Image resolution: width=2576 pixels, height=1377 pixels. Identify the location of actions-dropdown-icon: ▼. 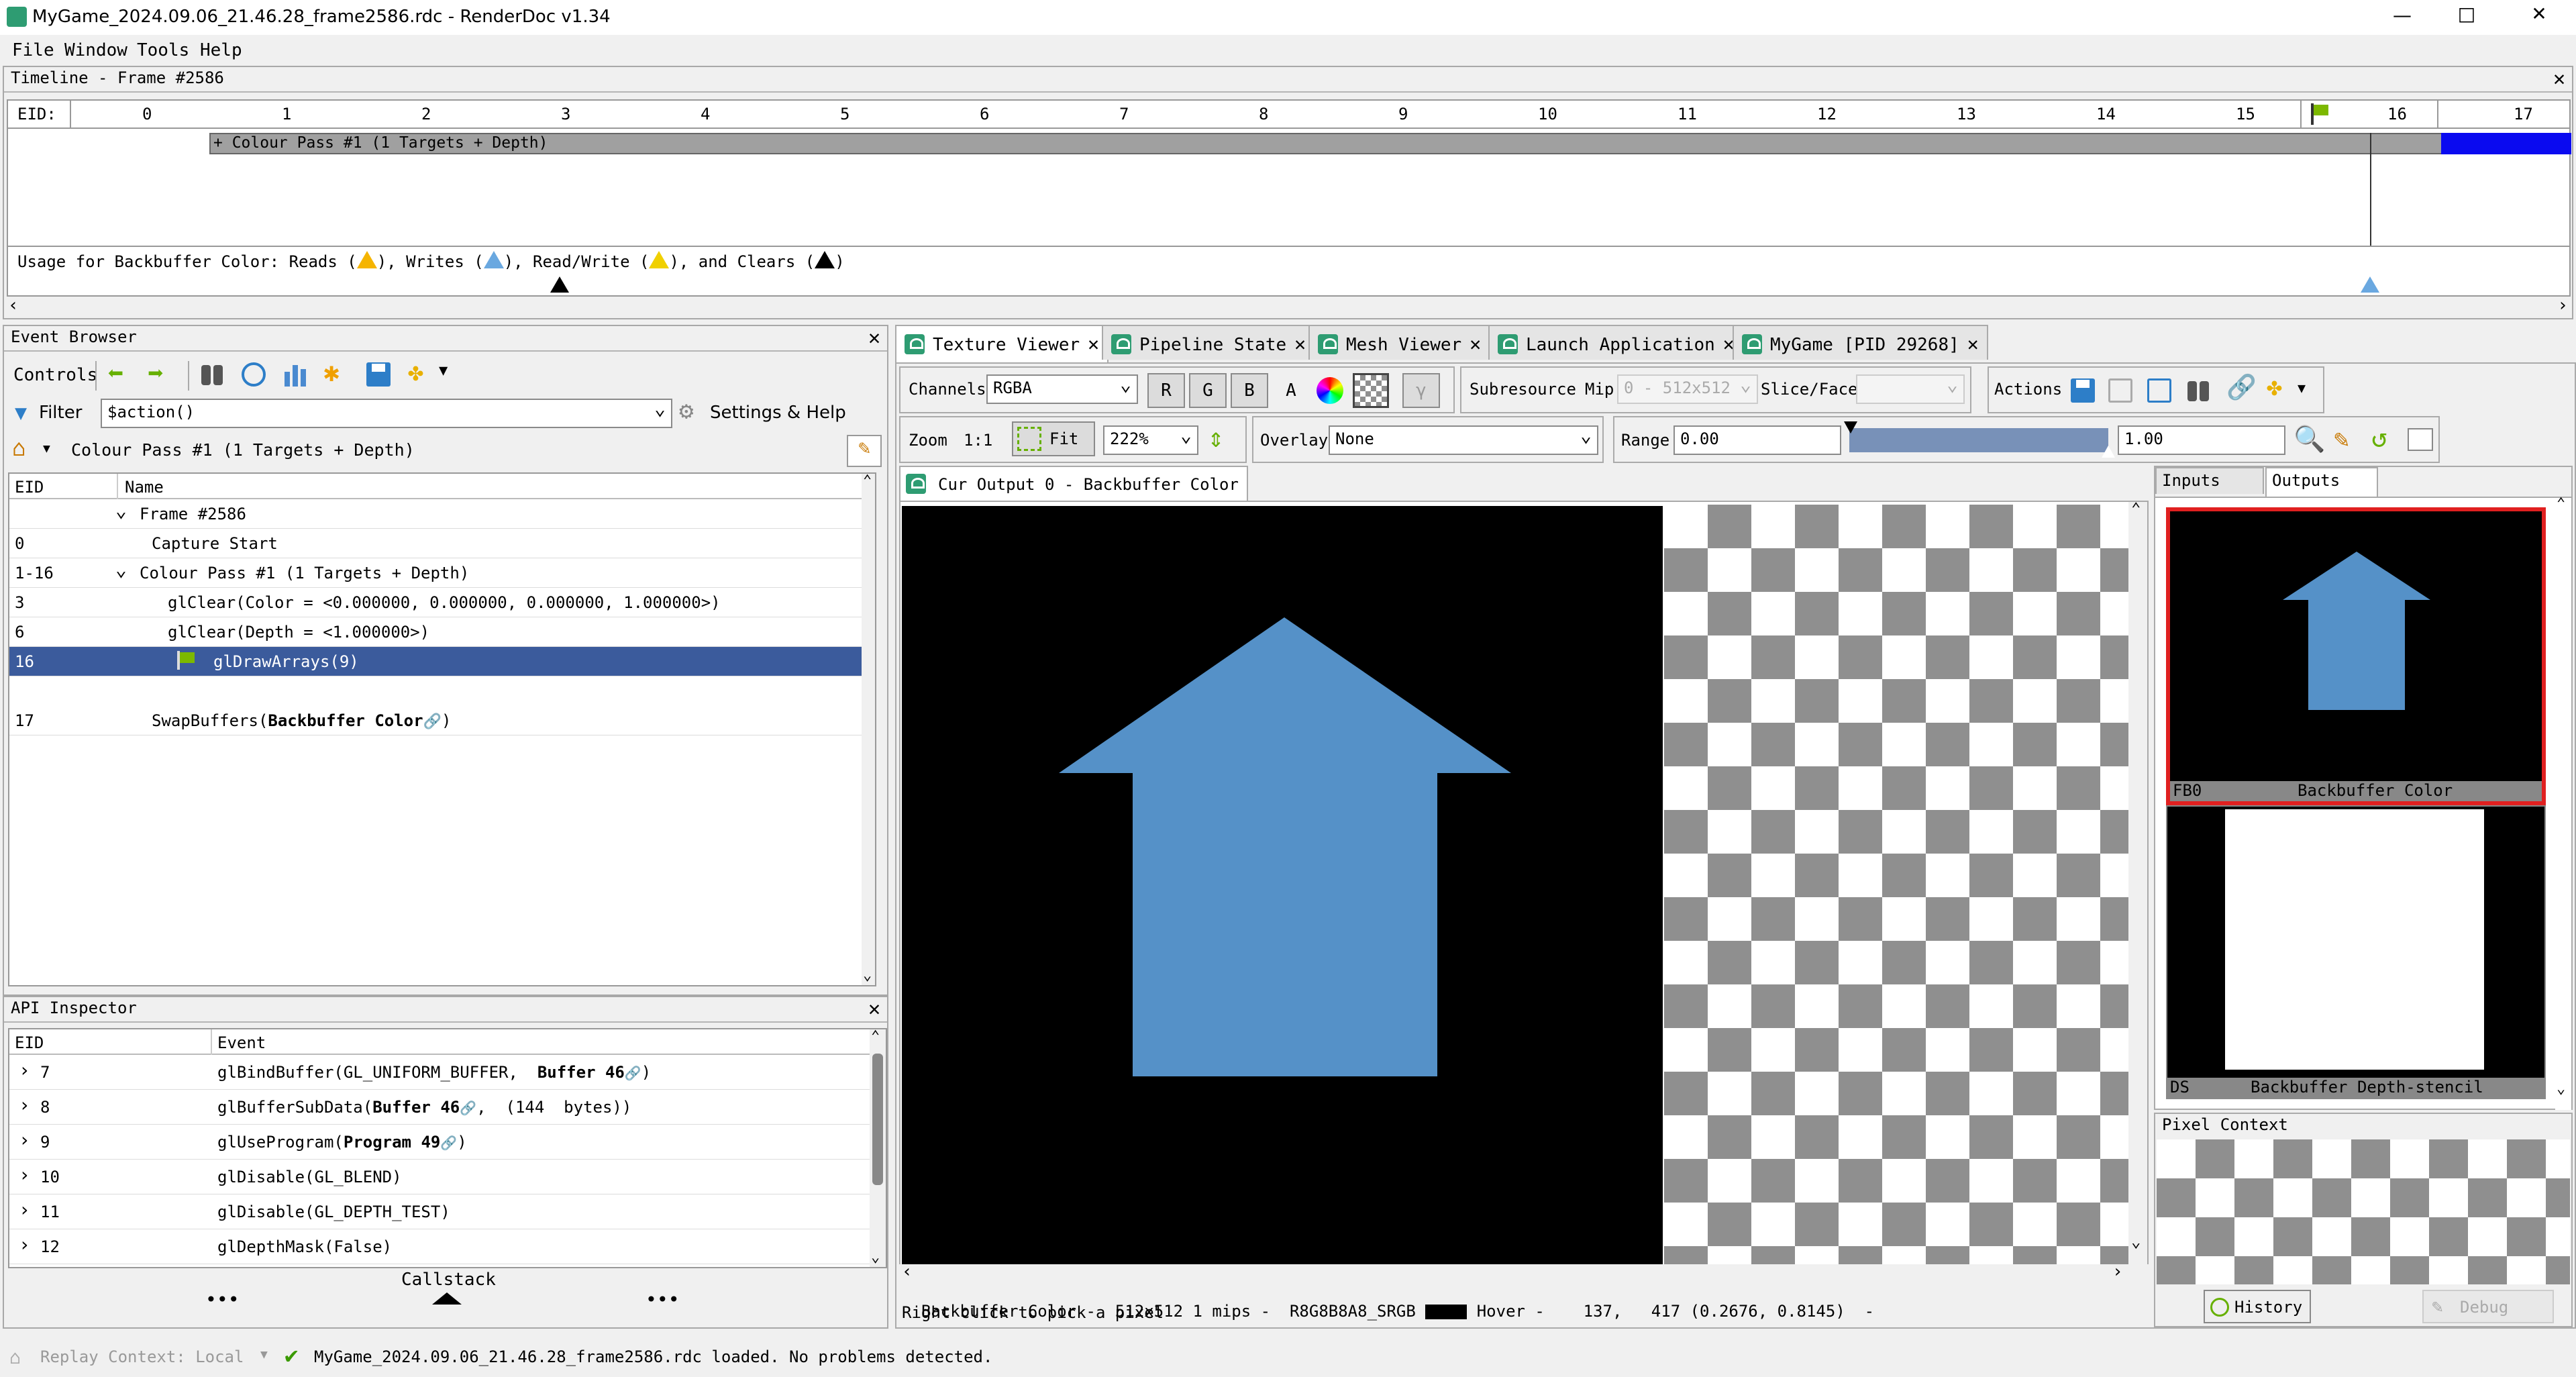
(2302, 388).